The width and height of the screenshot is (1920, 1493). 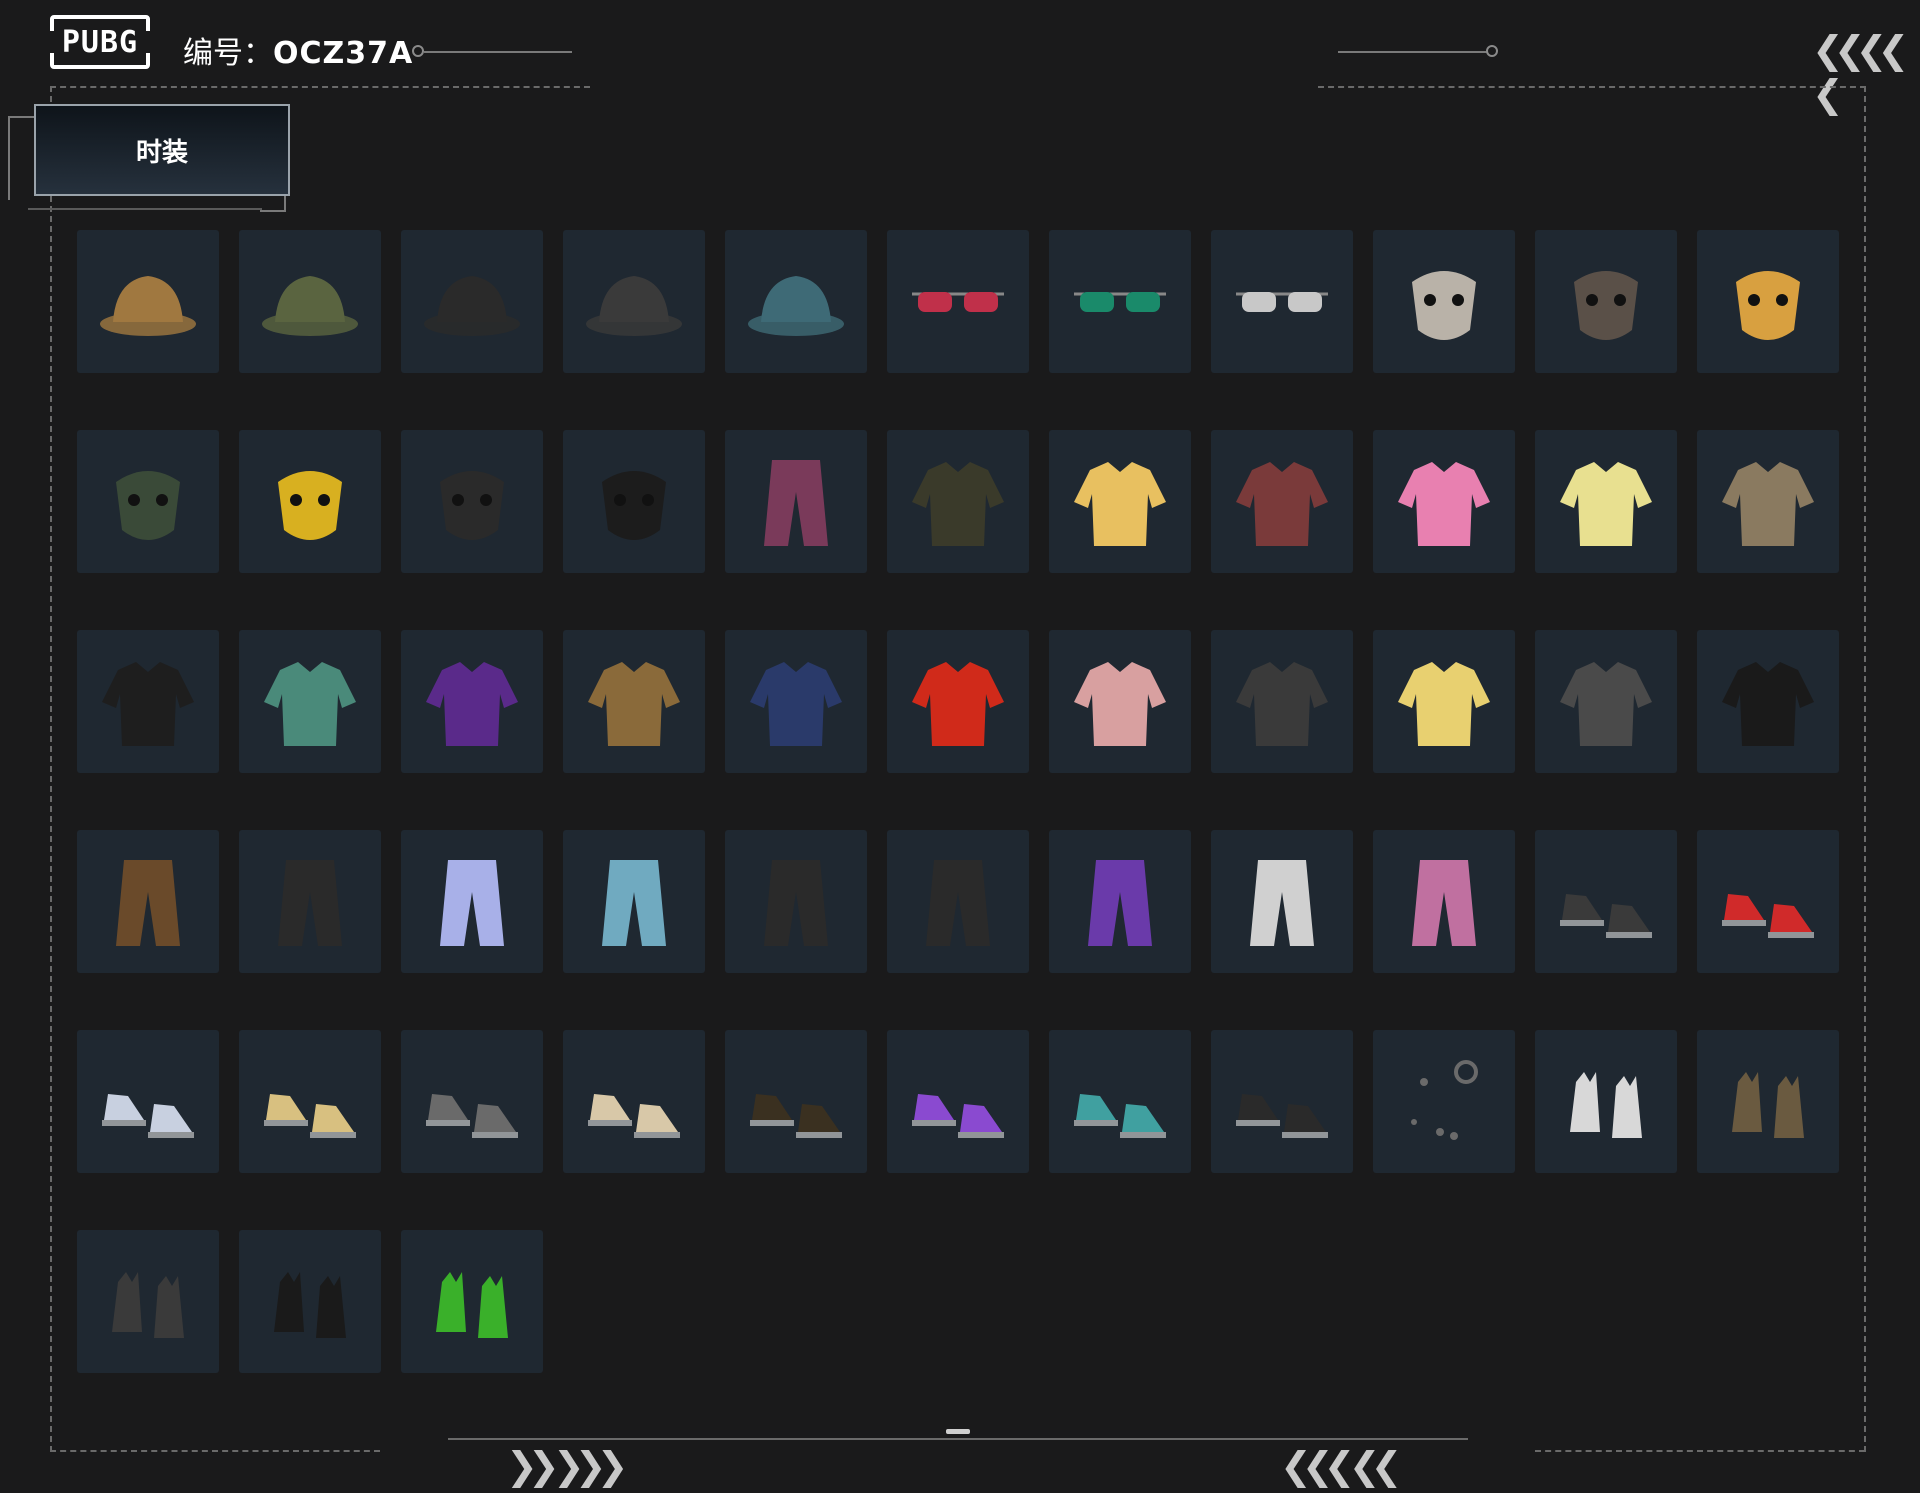 I want to click on logo-text: PUBG, so click(x=100, y=42).